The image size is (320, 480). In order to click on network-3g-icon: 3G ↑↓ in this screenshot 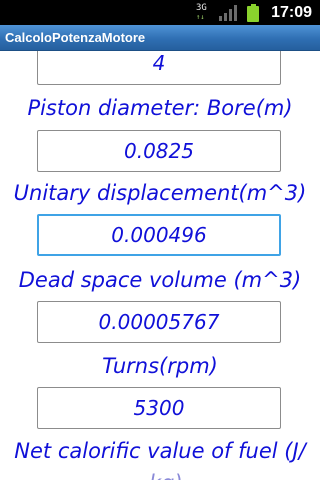, I will do `click(205, 13)`.